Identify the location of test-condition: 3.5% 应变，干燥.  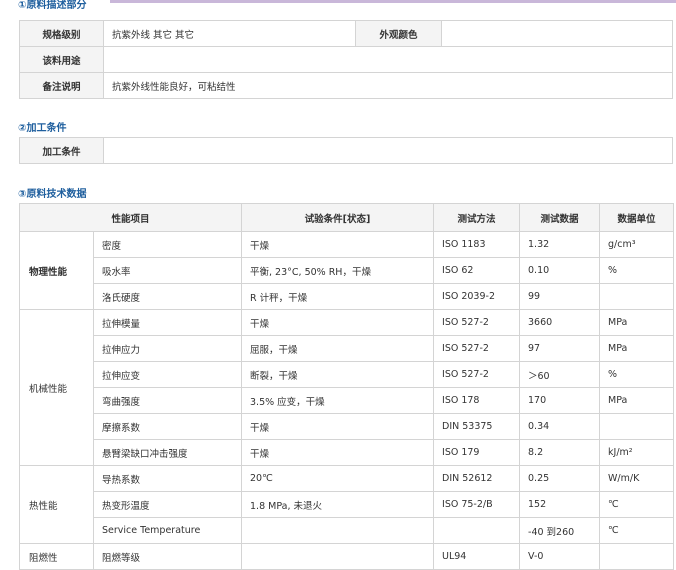
(338, 400).